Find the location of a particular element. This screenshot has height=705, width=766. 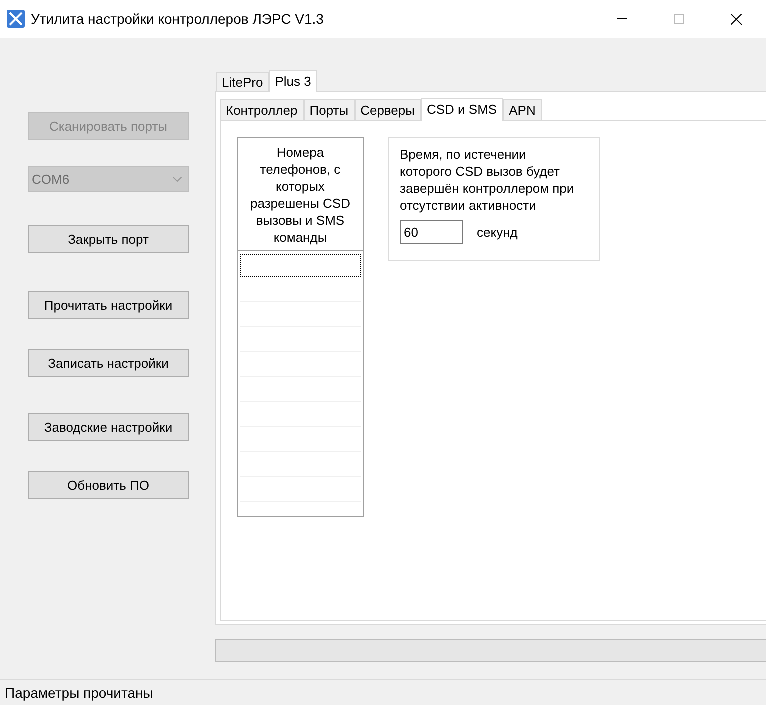

action-button: Заводские настройки is located at coordinates (108, 427).